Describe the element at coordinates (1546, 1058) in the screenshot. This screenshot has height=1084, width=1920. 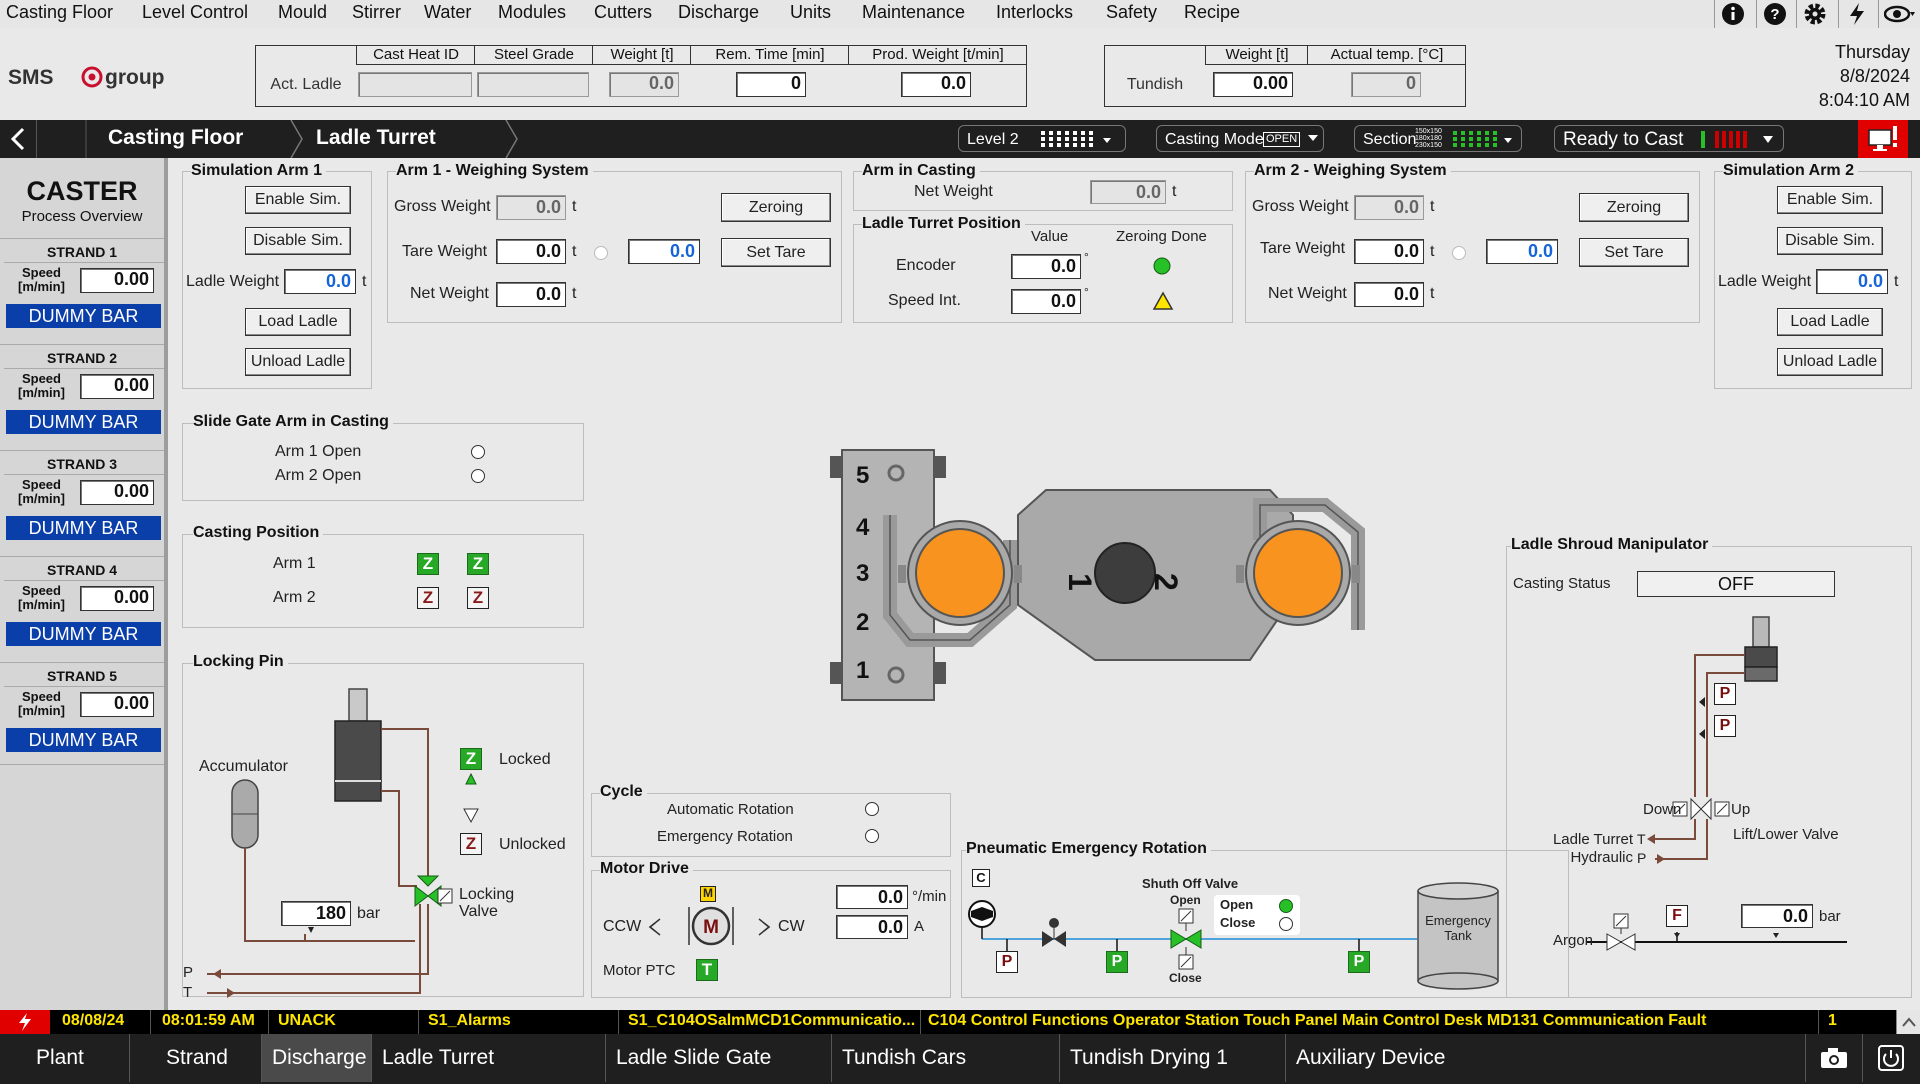
I see `tab-auxiliary-device: Auxiliary Device` at that location.